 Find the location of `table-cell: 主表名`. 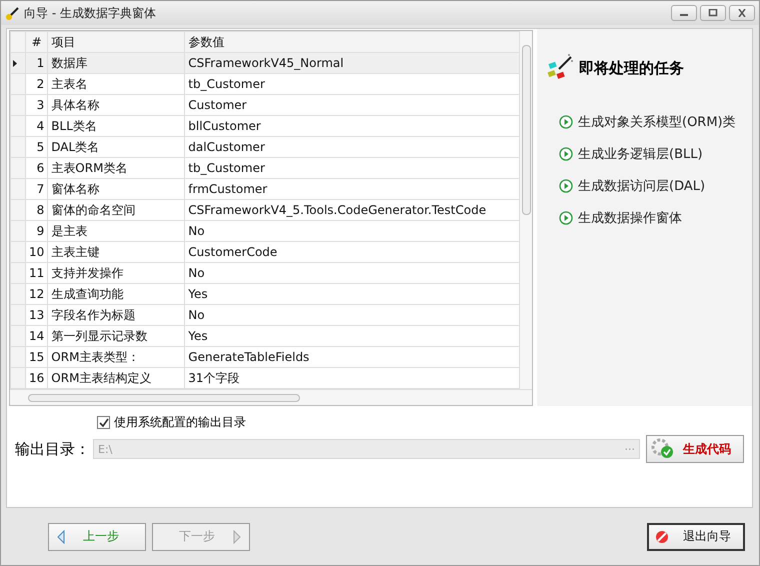

table-cell: 主表名 is located at coordinates (116, 84).